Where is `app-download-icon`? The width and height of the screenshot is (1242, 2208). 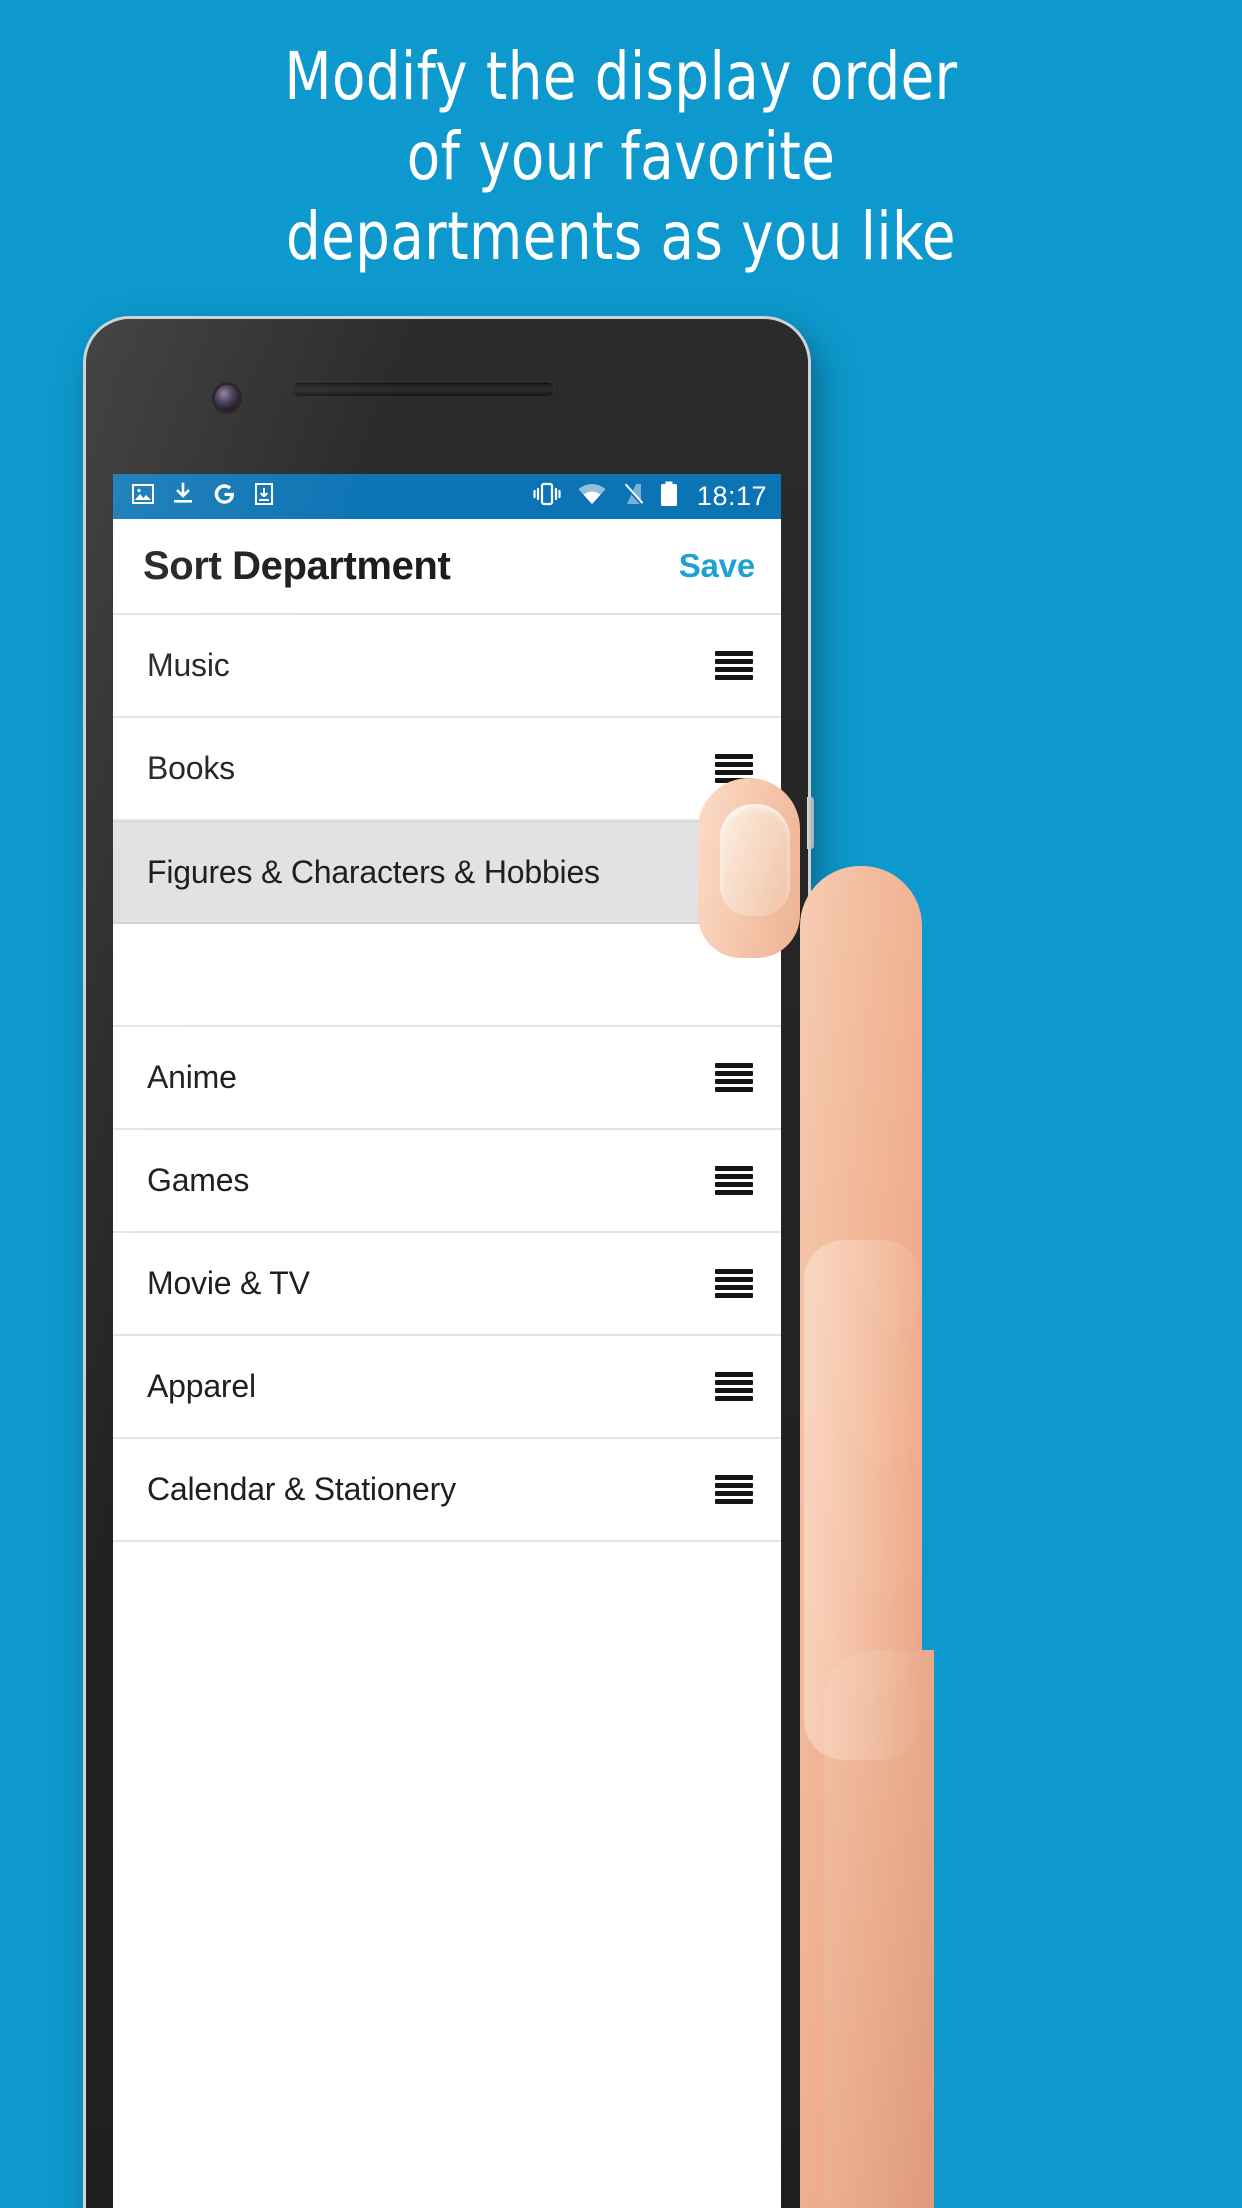 app-download-icon is located at coordinates (264, 496).